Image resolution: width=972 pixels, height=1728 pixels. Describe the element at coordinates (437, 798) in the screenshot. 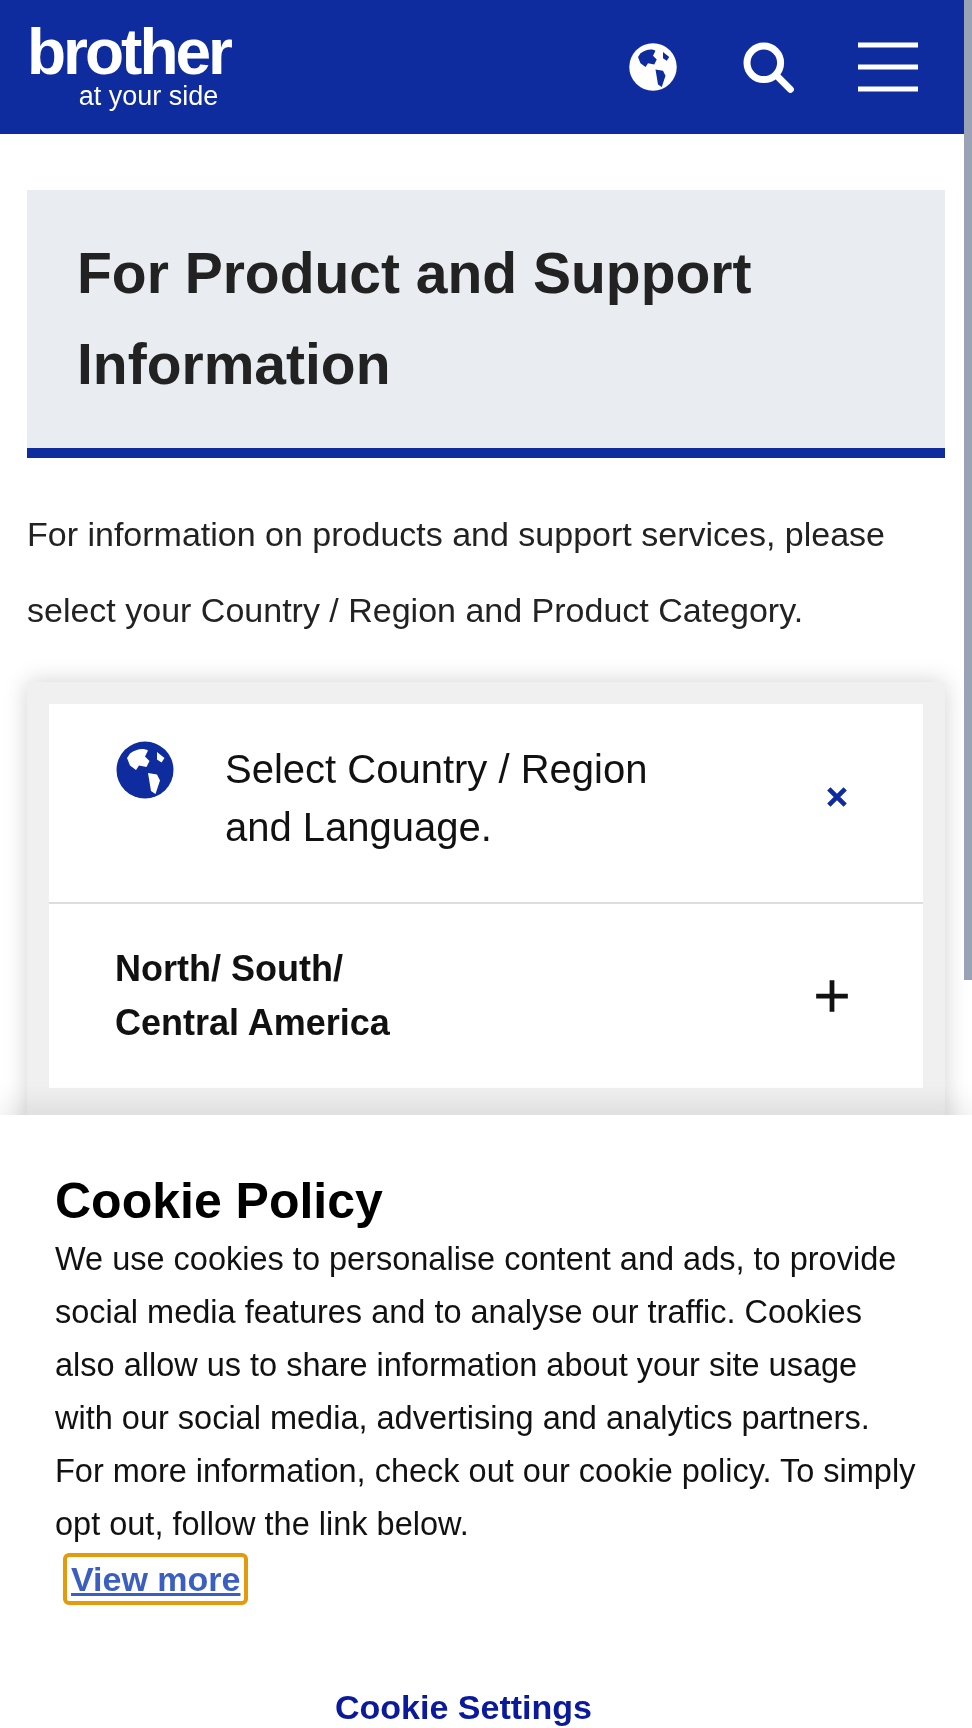

I see `selector-heading: Select Country / Region and Language.` at that location.